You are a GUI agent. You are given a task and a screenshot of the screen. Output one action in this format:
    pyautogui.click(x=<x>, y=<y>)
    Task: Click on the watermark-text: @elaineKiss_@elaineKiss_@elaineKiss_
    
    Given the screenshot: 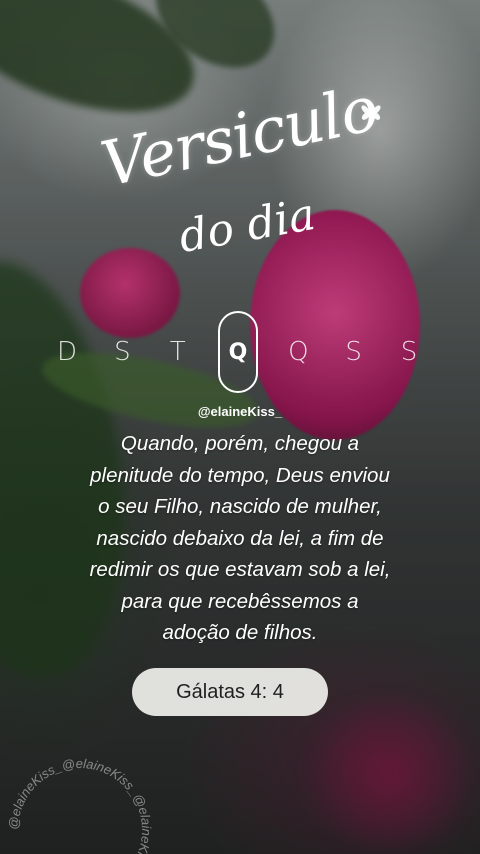 What is the action you would take?
    pyautogui.click(x=80, y=805)
    